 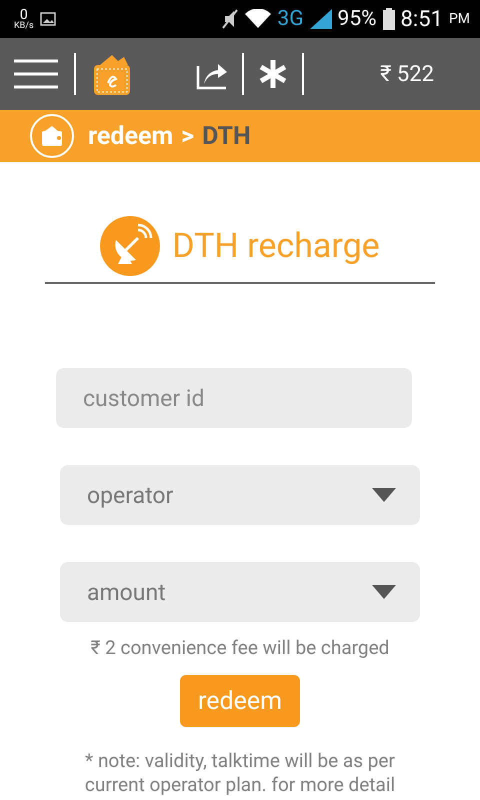 What do you see at coordinates (24, 15) in the screenshot?
I see `speed-value: 0` at bounding box center [24, 15].